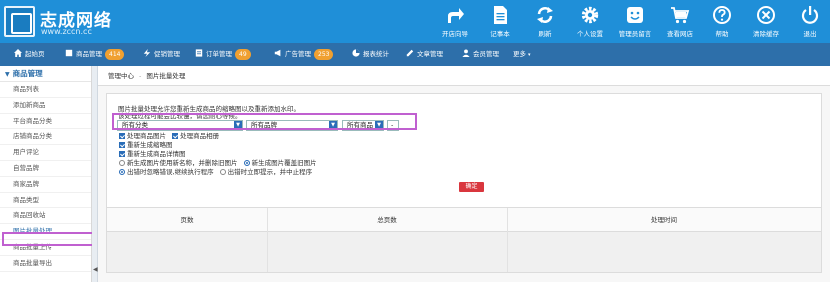 This screenshot has height=282, width=830. I want to click on topbar-label: 管理员留言, so click(635, 34).